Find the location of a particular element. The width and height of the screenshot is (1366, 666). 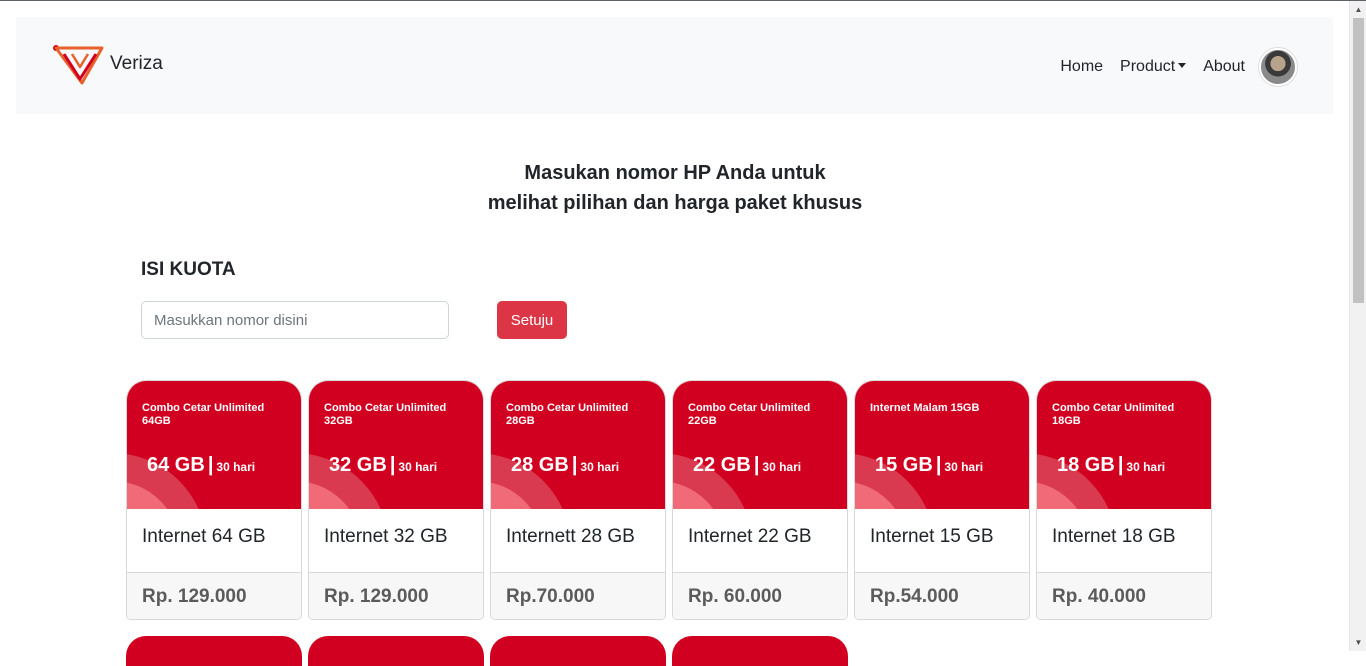

card-title: Internet 32 GB is located at coordinates (396, 541).